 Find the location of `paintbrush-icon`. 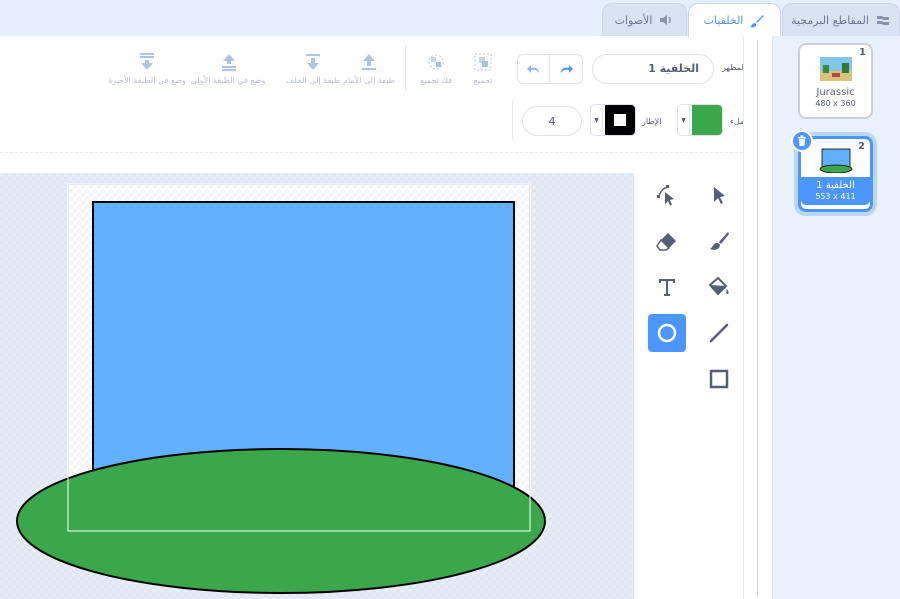

paintbrush-icon is located at coordinates (757, 20).